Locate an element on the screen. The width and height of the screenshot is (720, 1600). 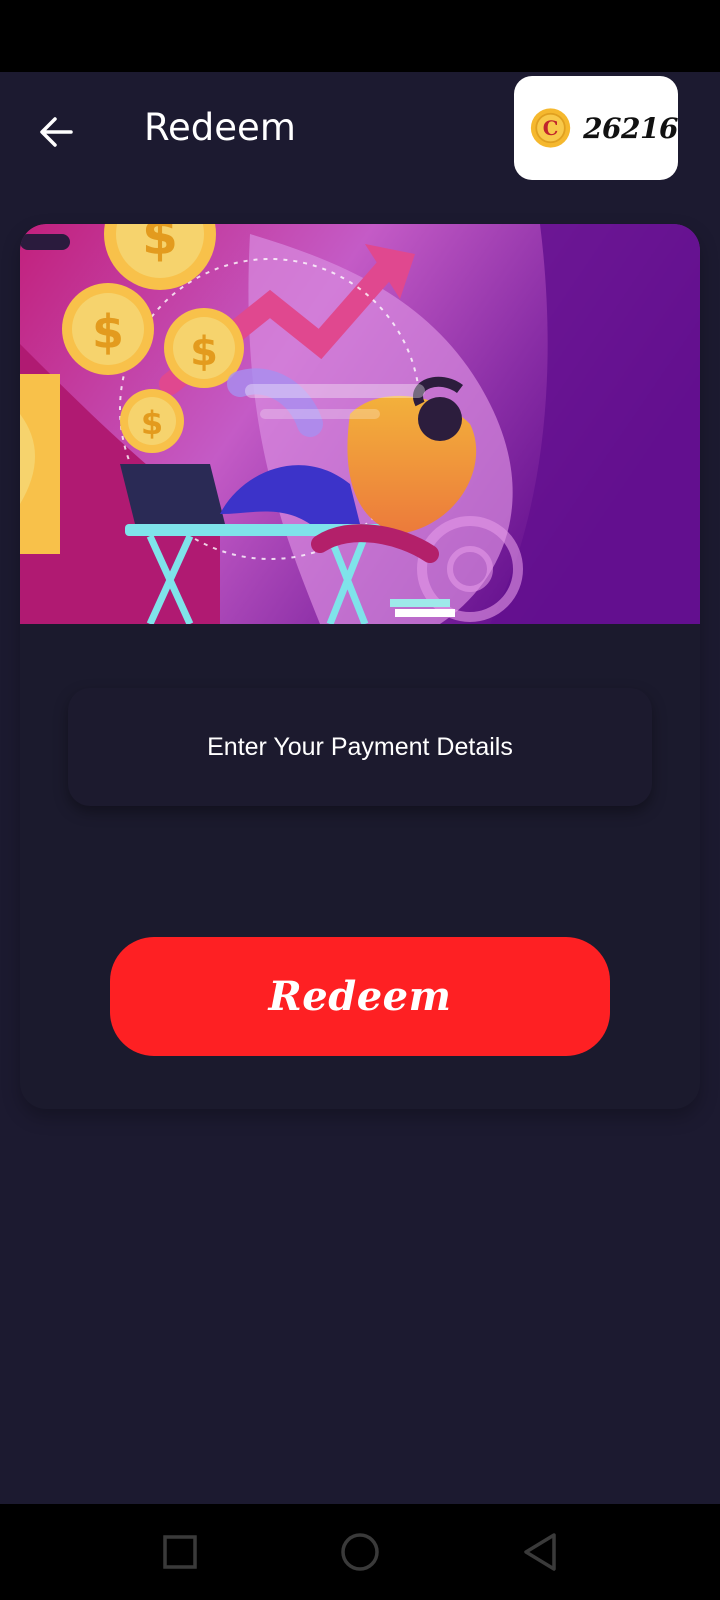
system-navigation-bar is located at coordinates (360, 1552).